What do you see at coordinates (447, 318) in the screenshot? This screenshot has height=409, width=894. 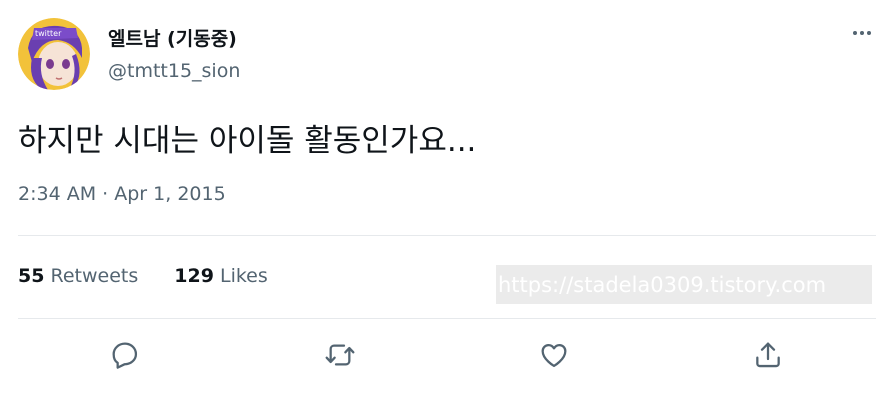 I see `divider-bottom` at bounding box center [447, 318].